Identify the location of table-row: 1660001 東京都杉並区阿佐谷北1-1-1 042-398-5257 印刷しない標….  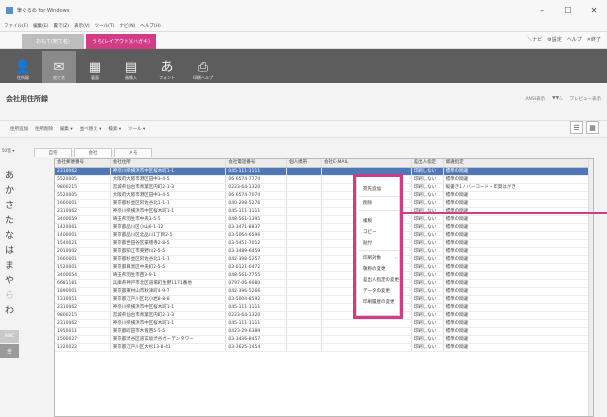
(324, 260).